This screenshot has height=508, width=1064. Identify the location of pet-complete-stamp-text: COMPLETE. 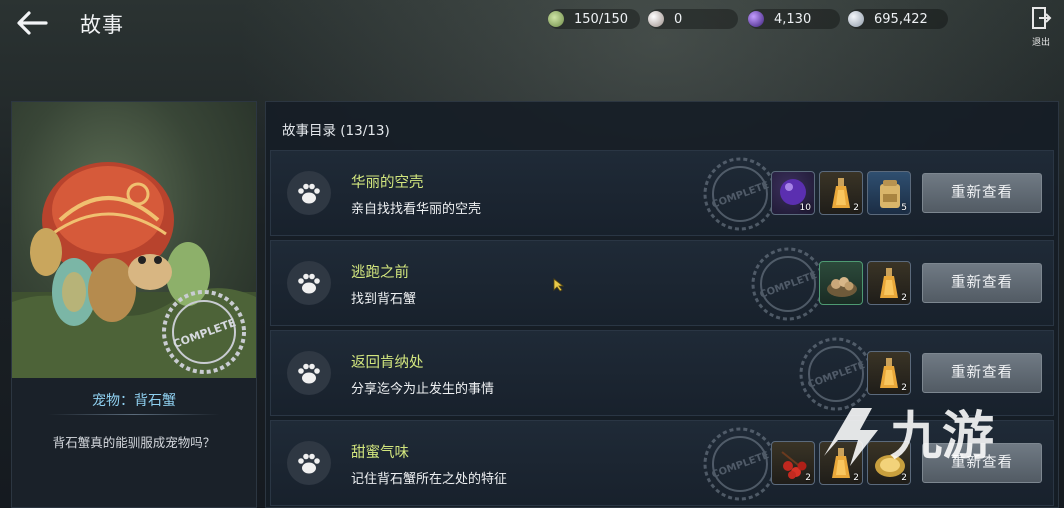
(204, 333).